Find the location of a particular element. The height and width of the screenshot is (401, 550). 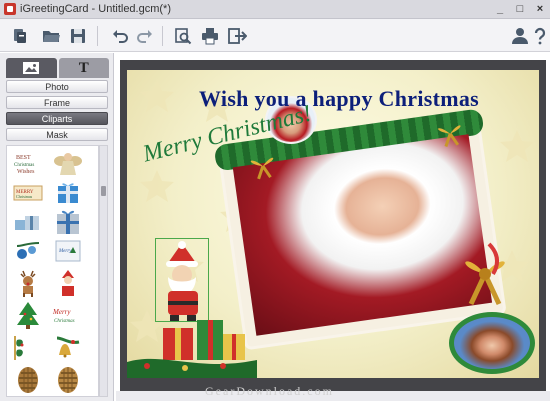

svg-text: Wishes is located at coordinates (26, 172).